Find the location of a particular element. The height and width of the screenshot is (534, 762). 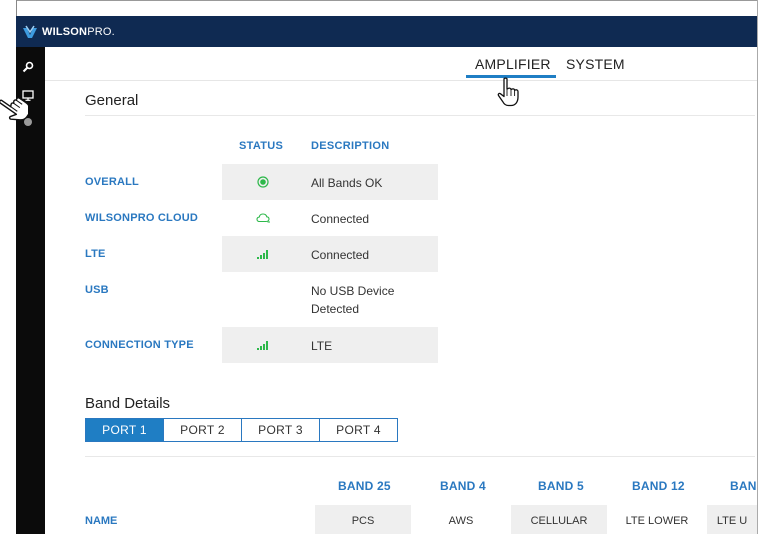

band-details-divider is located at coordinates (420, 456).